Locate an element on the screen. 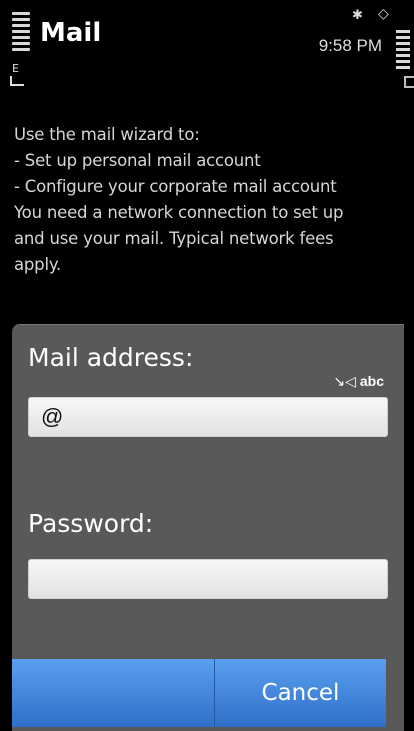  input-mode-label: abc is located at coordinates (371, 381).